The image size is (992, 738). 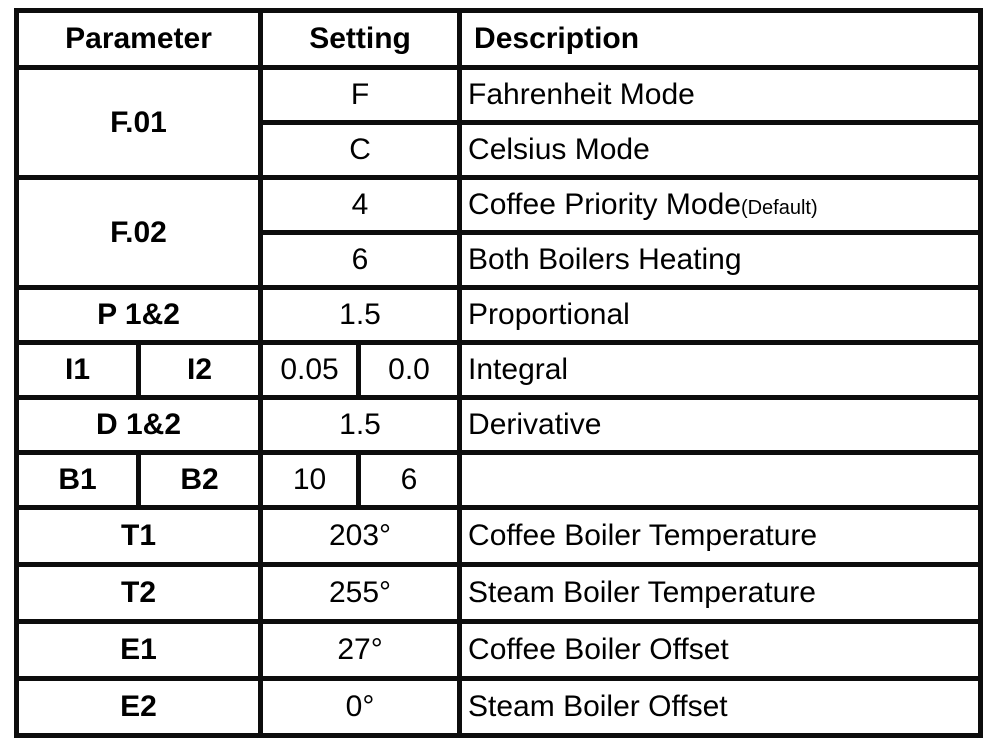 I want to click on table-row: T1 203° Coffee Boiler Temperature, so click(x=498, y=536).